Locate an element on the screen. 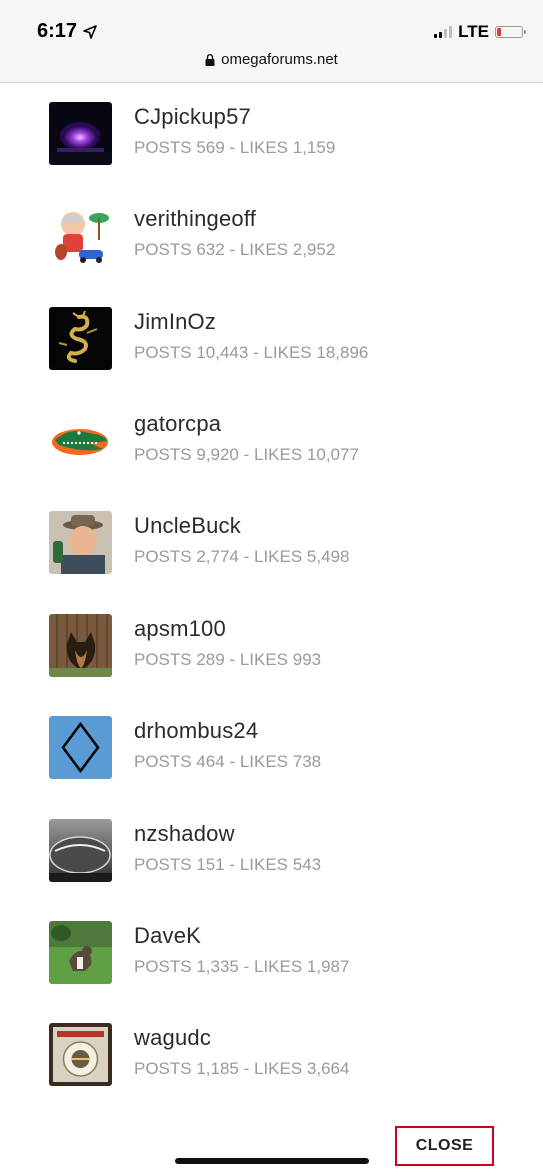 The height and width of the screenshot is (1176, 543). username: UncleBuck is located at coordinates (187, 526).